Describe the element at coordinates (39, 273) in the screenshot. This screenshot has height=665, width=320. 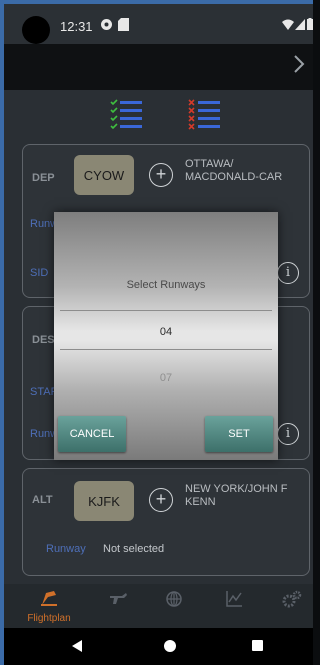
I see `dep-sid-label: SID` at that location.